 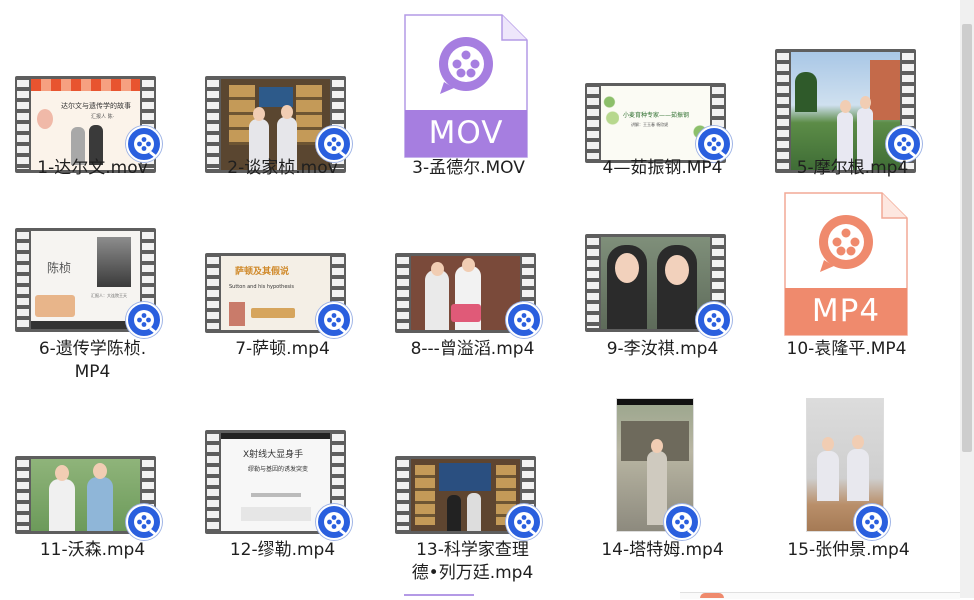 What do you see at coordinates (846, 311) in the screenshot?
I see `file-extension-label: MP4` at bounding box center [846, 311].